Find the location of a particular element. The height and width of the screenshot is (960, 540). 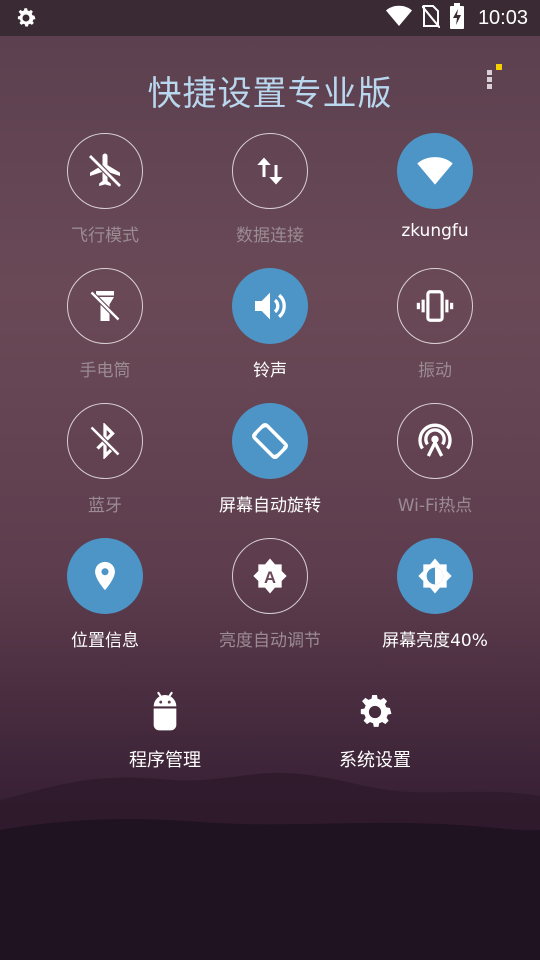

tile-label: 数据连接 is located at coordinates (270, 236).